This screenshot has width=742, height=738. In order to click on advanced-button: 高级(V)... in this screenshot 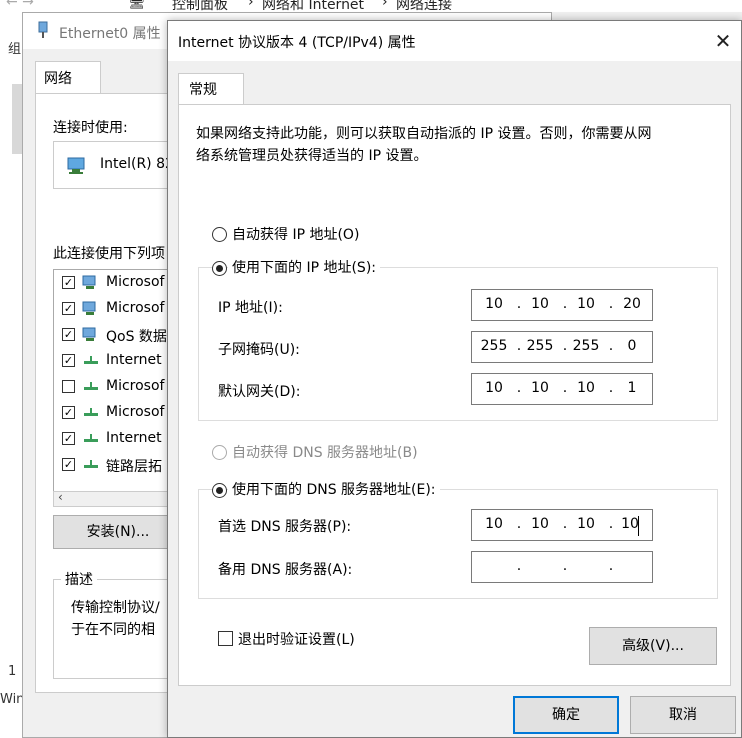, I will do `click(653, 646)`.